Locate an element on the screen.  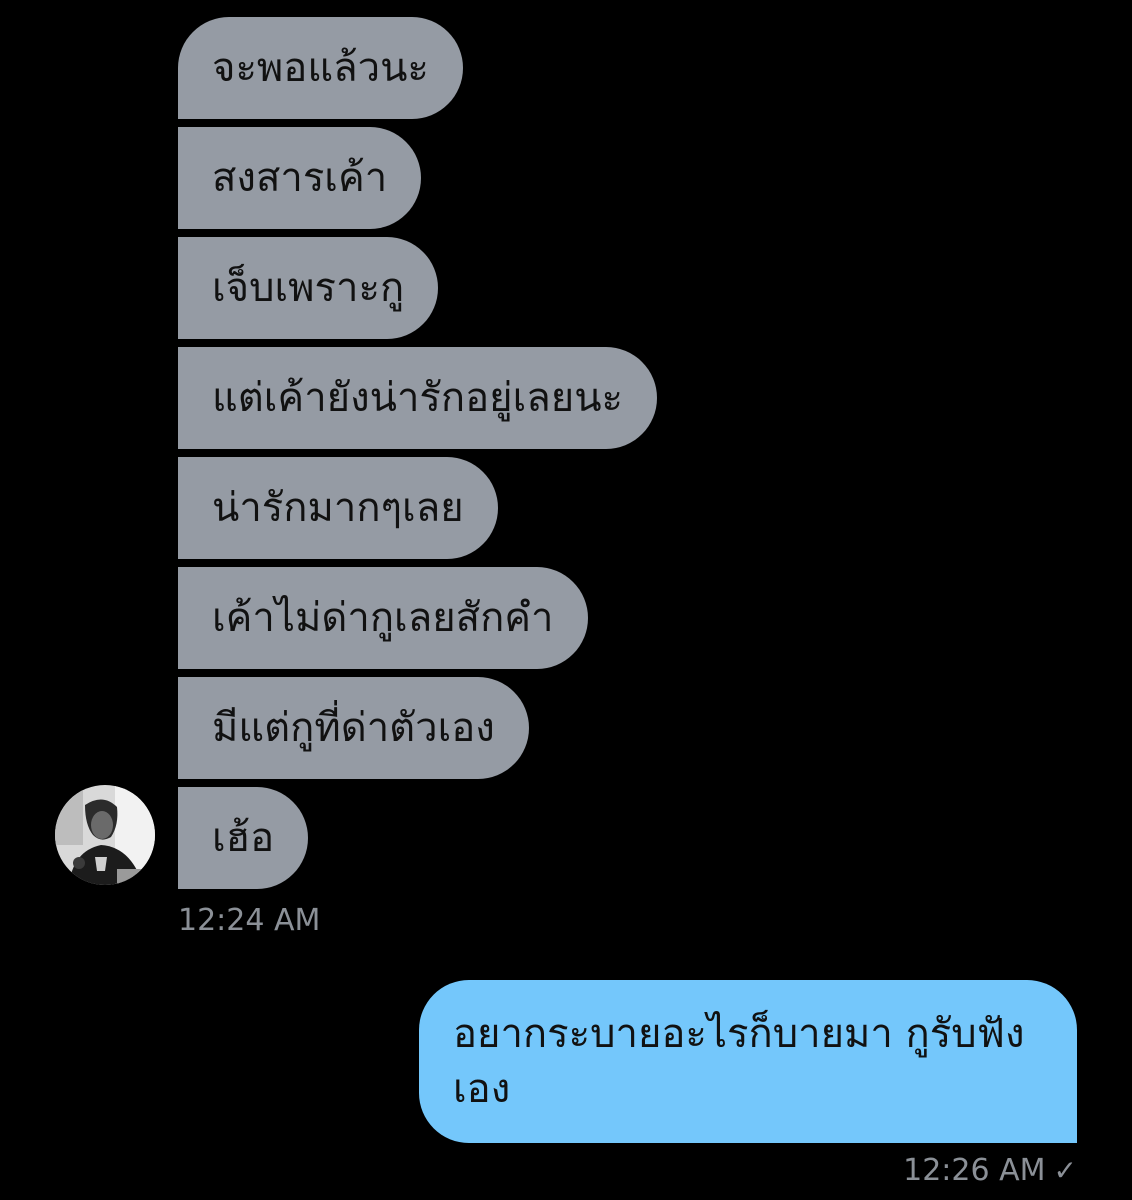
message-text: น่ารักมากๆเลย is located at coordinates (338, 508).